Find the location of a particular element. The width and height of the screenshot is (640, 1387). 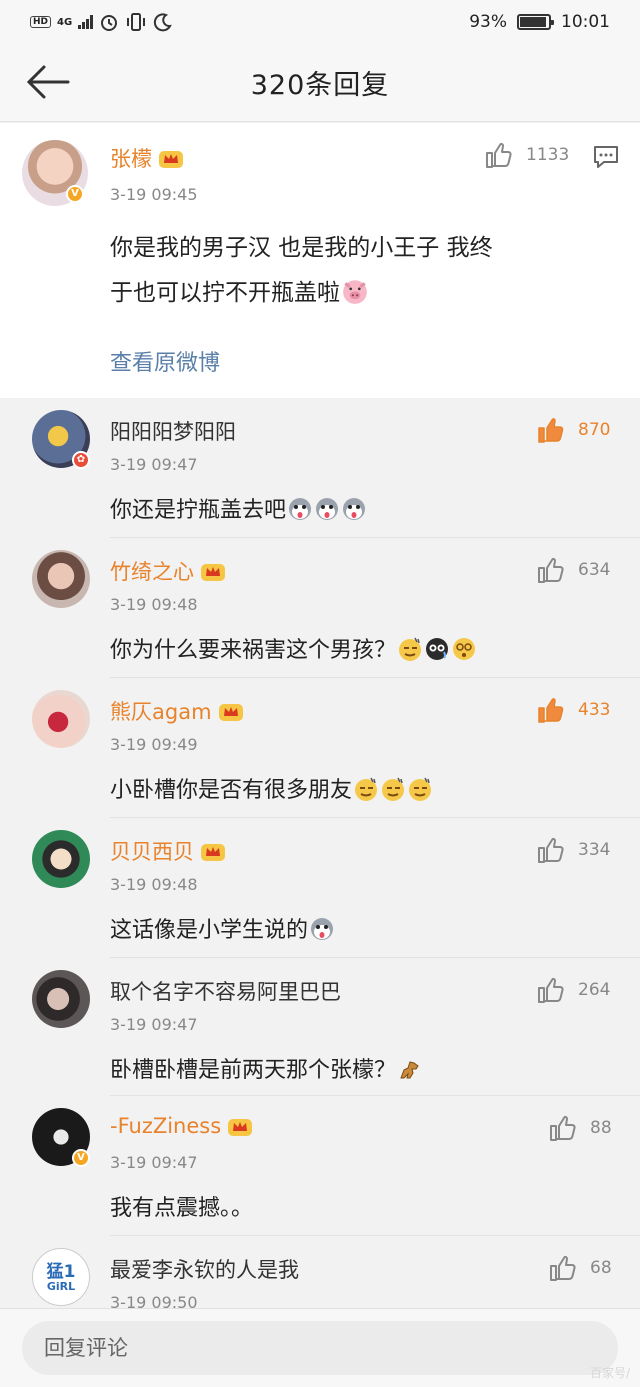

username: -FuzZiness is located at coordinates (166, 1126).